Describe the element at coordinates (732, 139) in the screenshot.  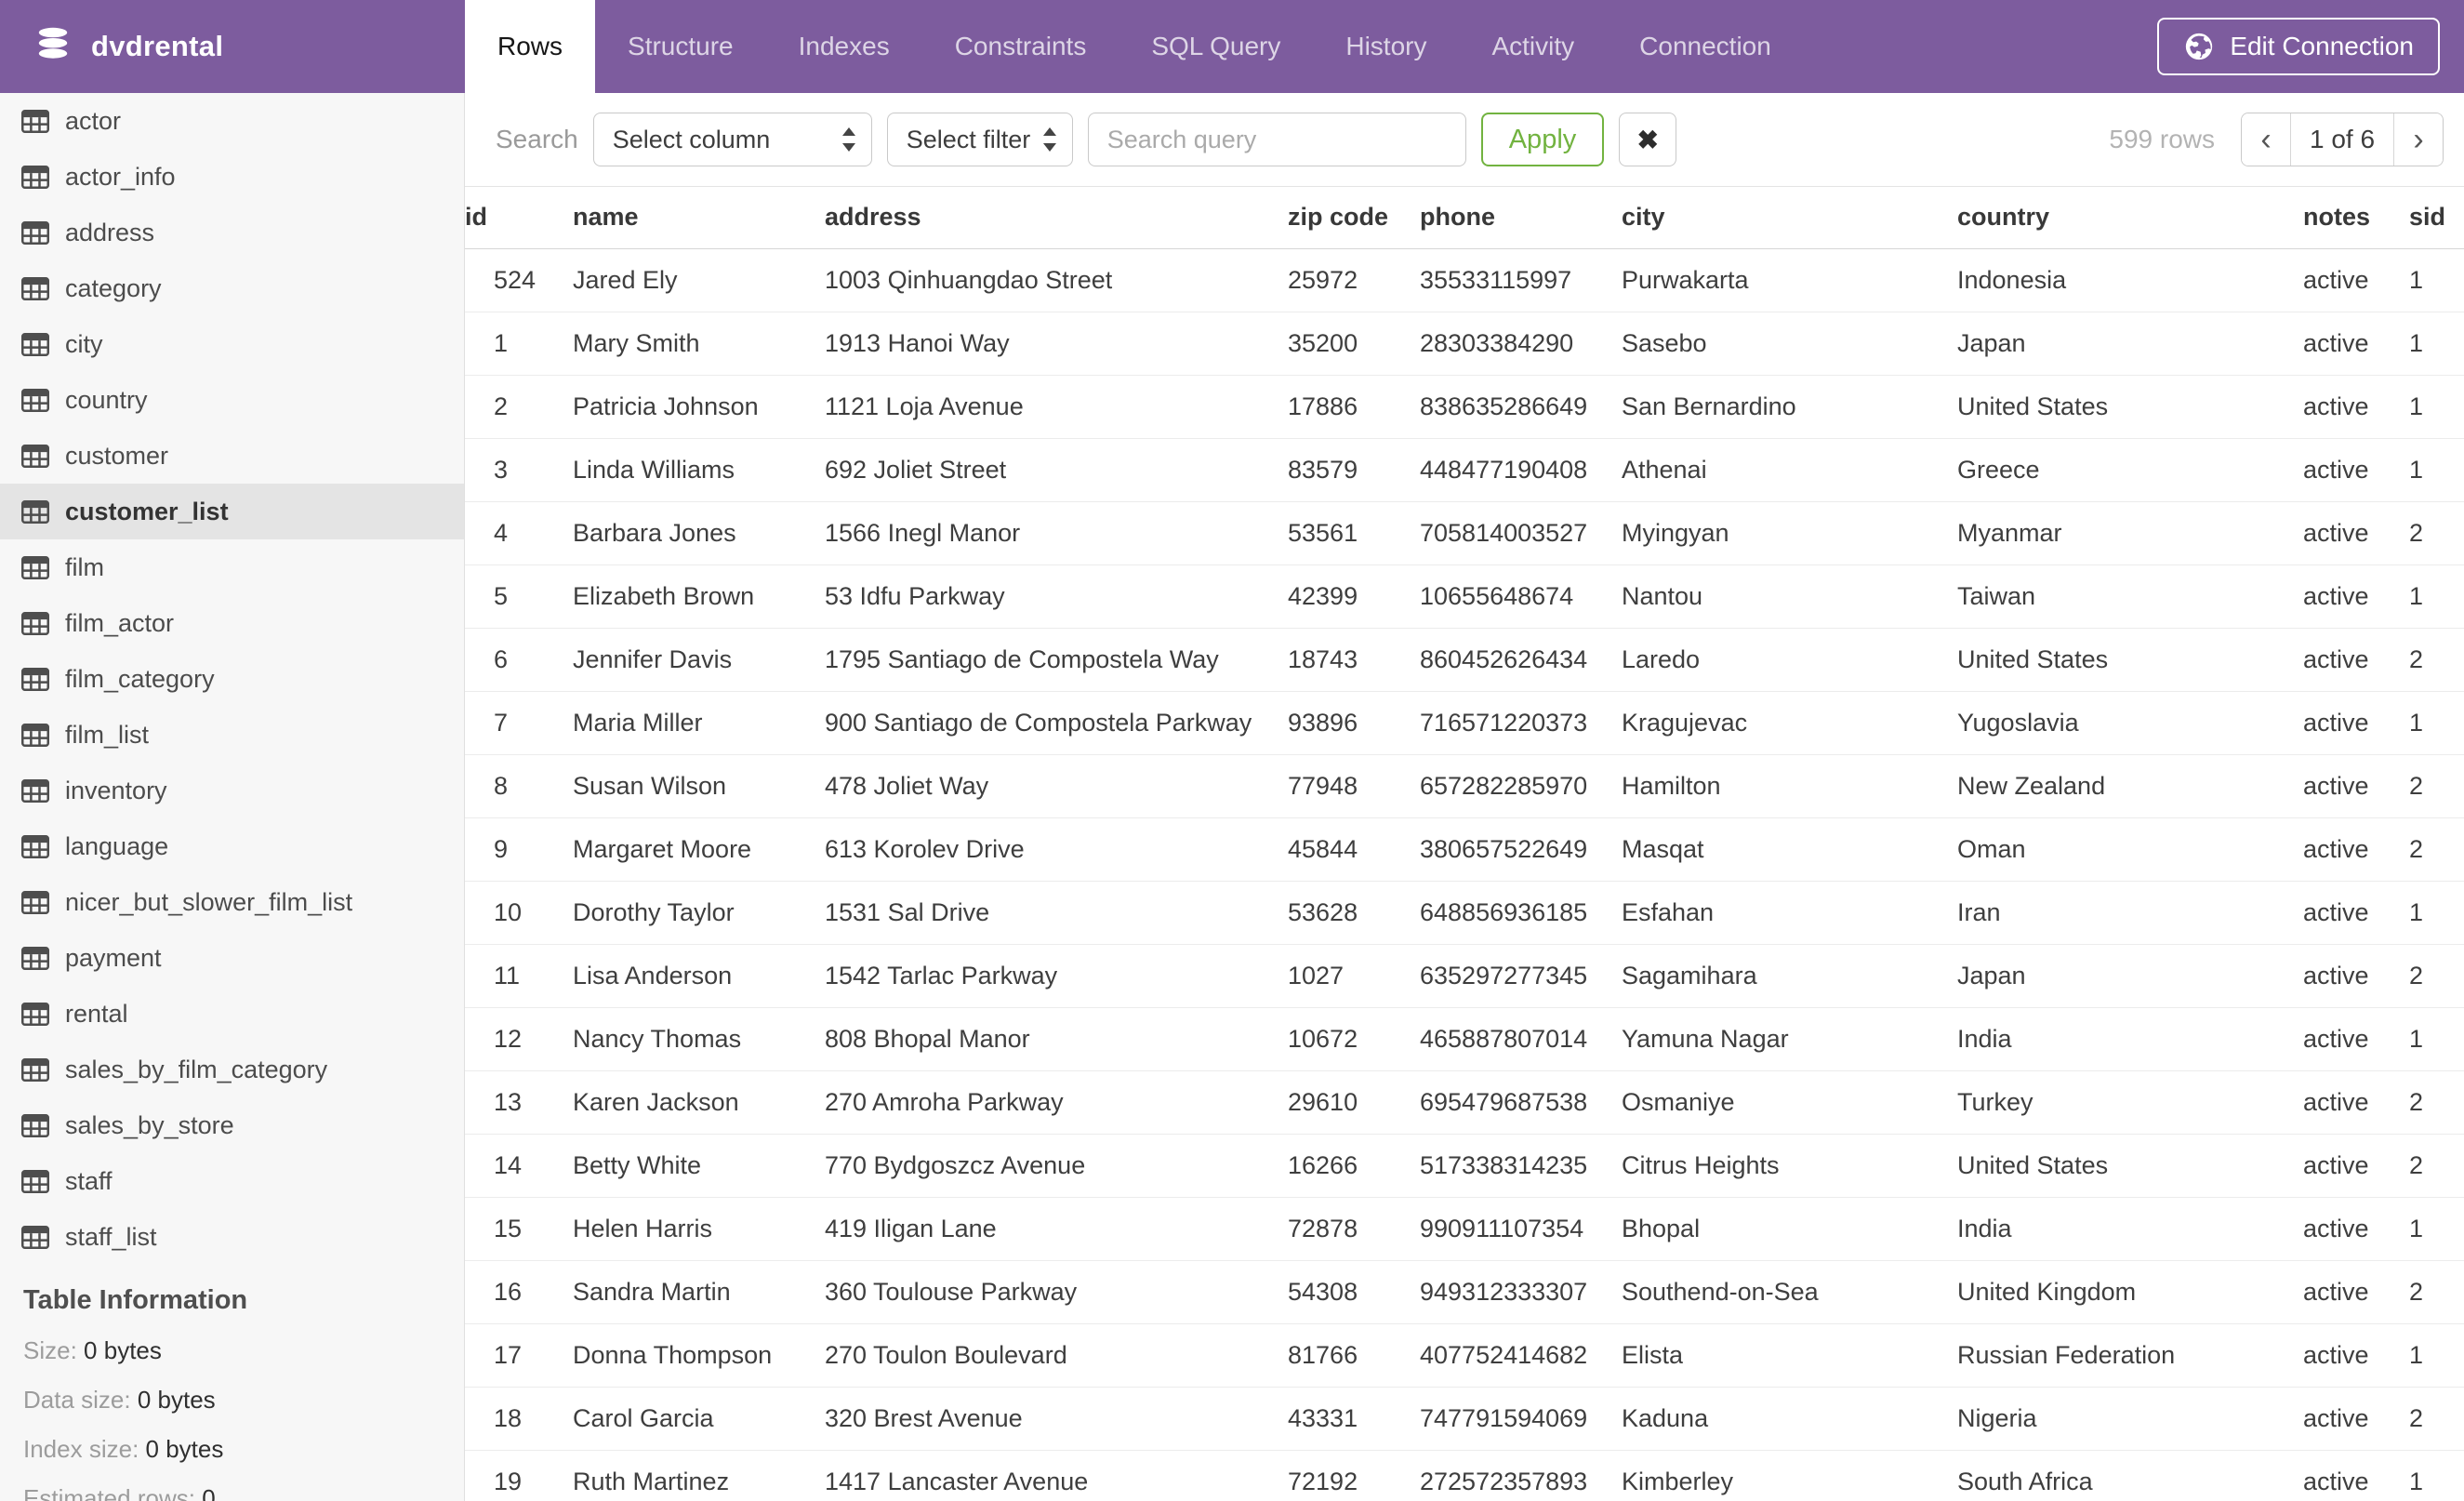
I see `select-column-dropdown: Select column` at that location.